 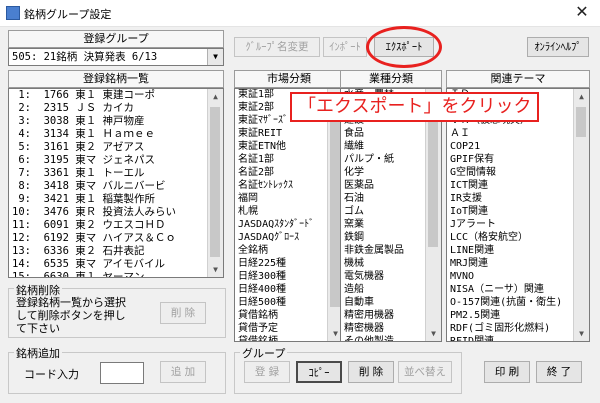 I want to click on theme-list-item: COP21, so click(x=518, y=147).